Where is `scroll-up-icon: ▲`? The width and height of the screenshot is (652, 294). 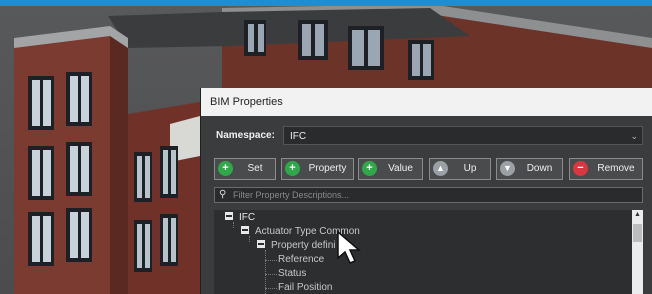
scroll-up-icon: ▲ is located at coordinates (637, 215).